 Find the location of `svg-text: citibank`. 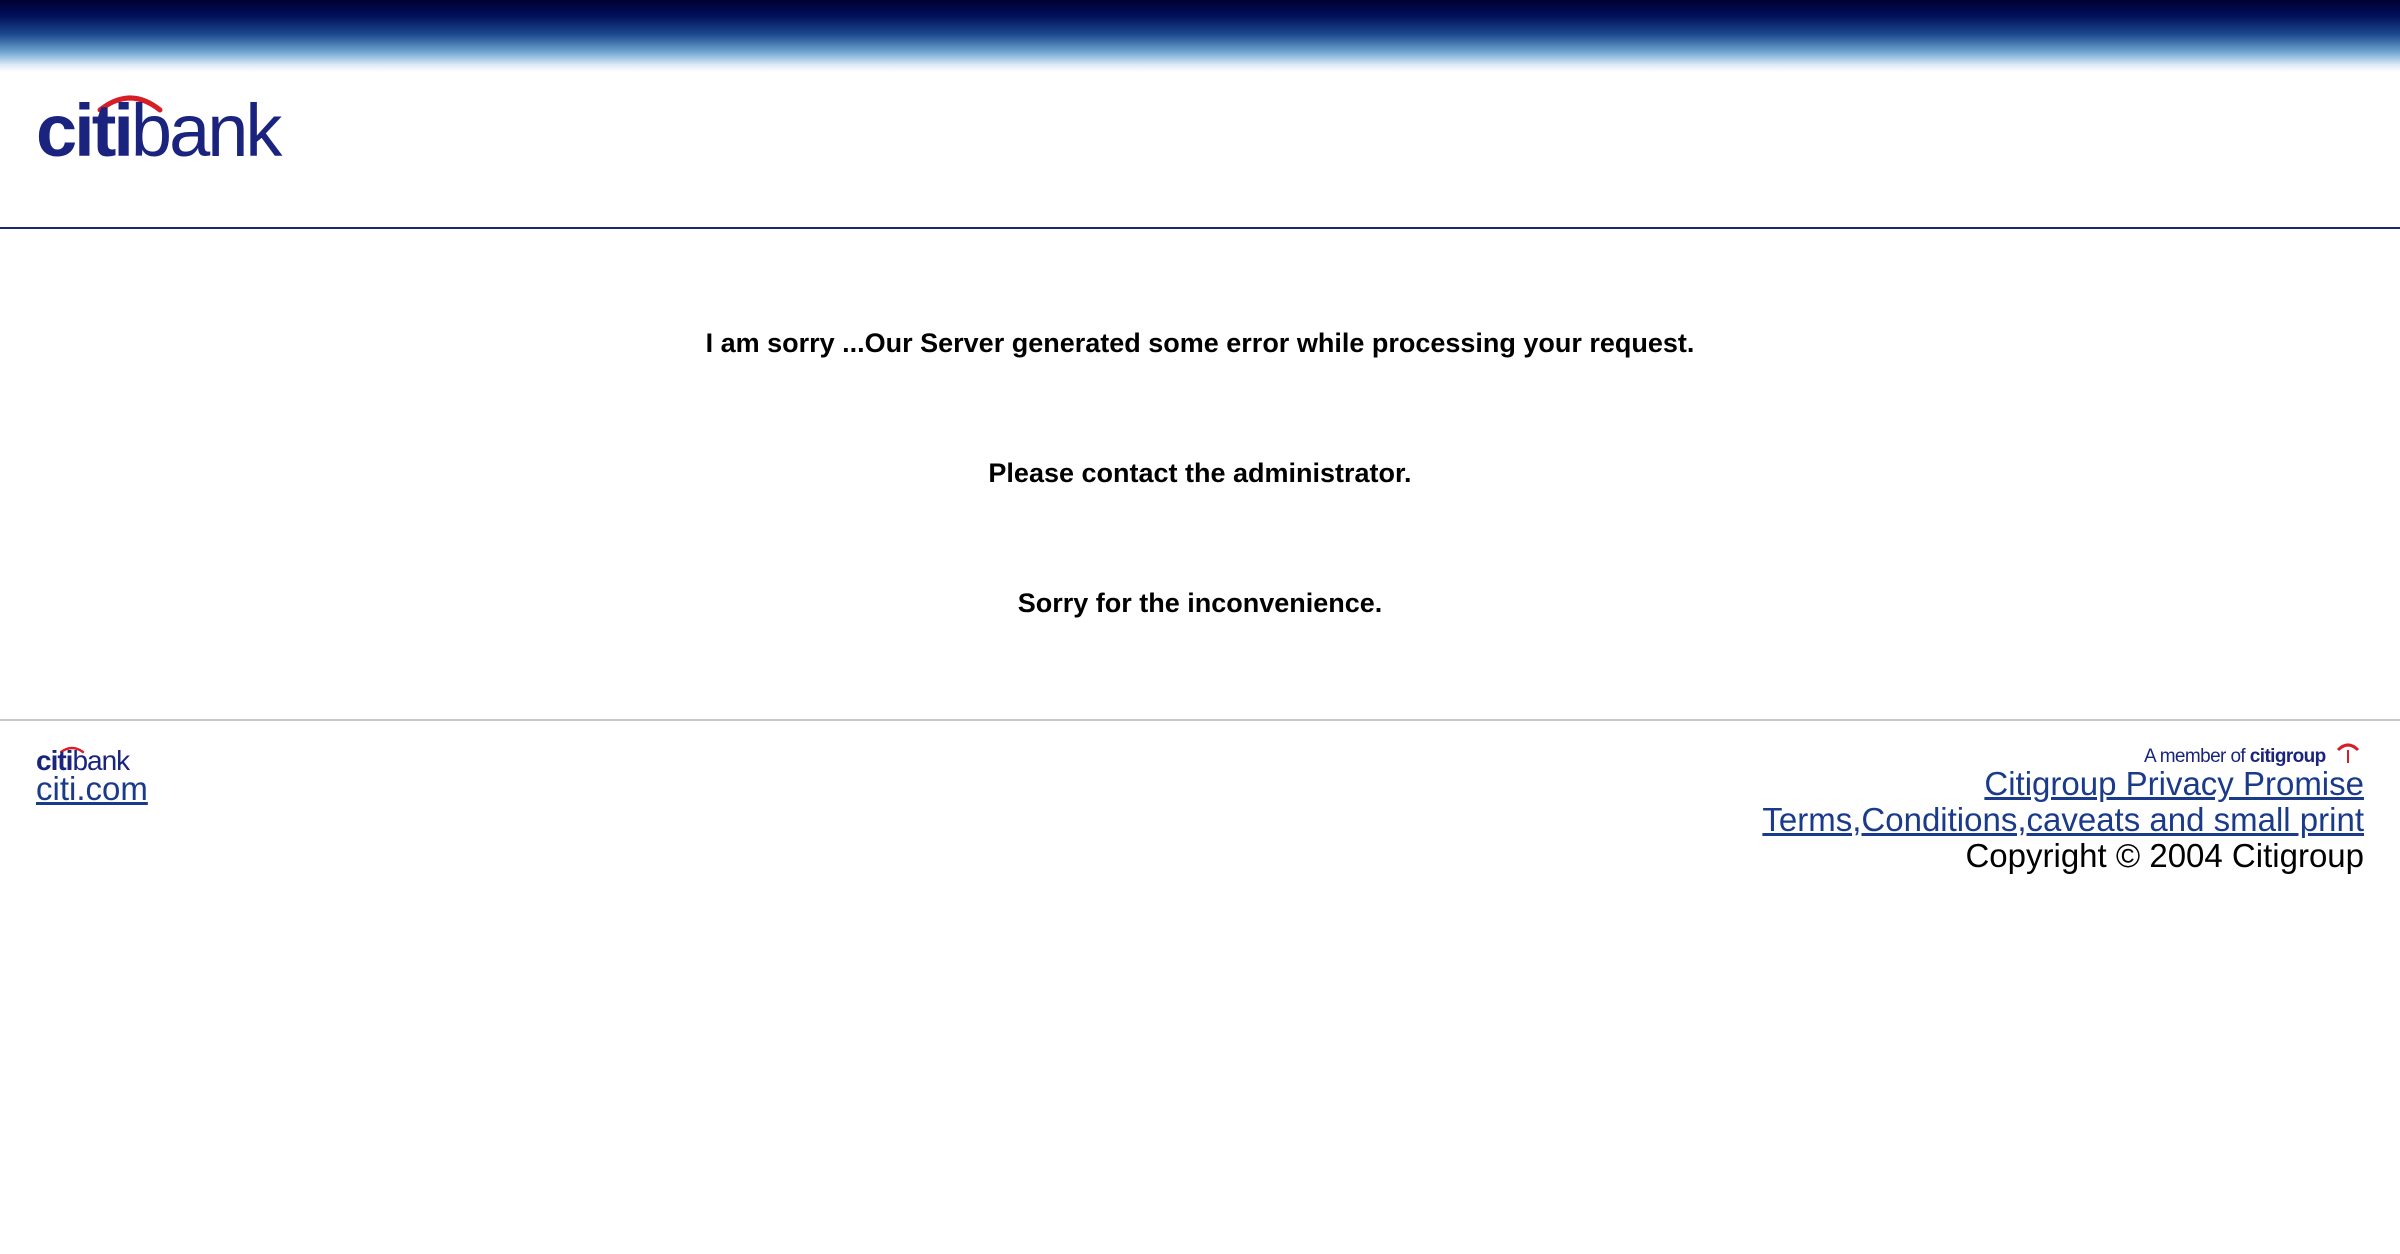

svg-text: citibank is located at coordinates (159, 130).